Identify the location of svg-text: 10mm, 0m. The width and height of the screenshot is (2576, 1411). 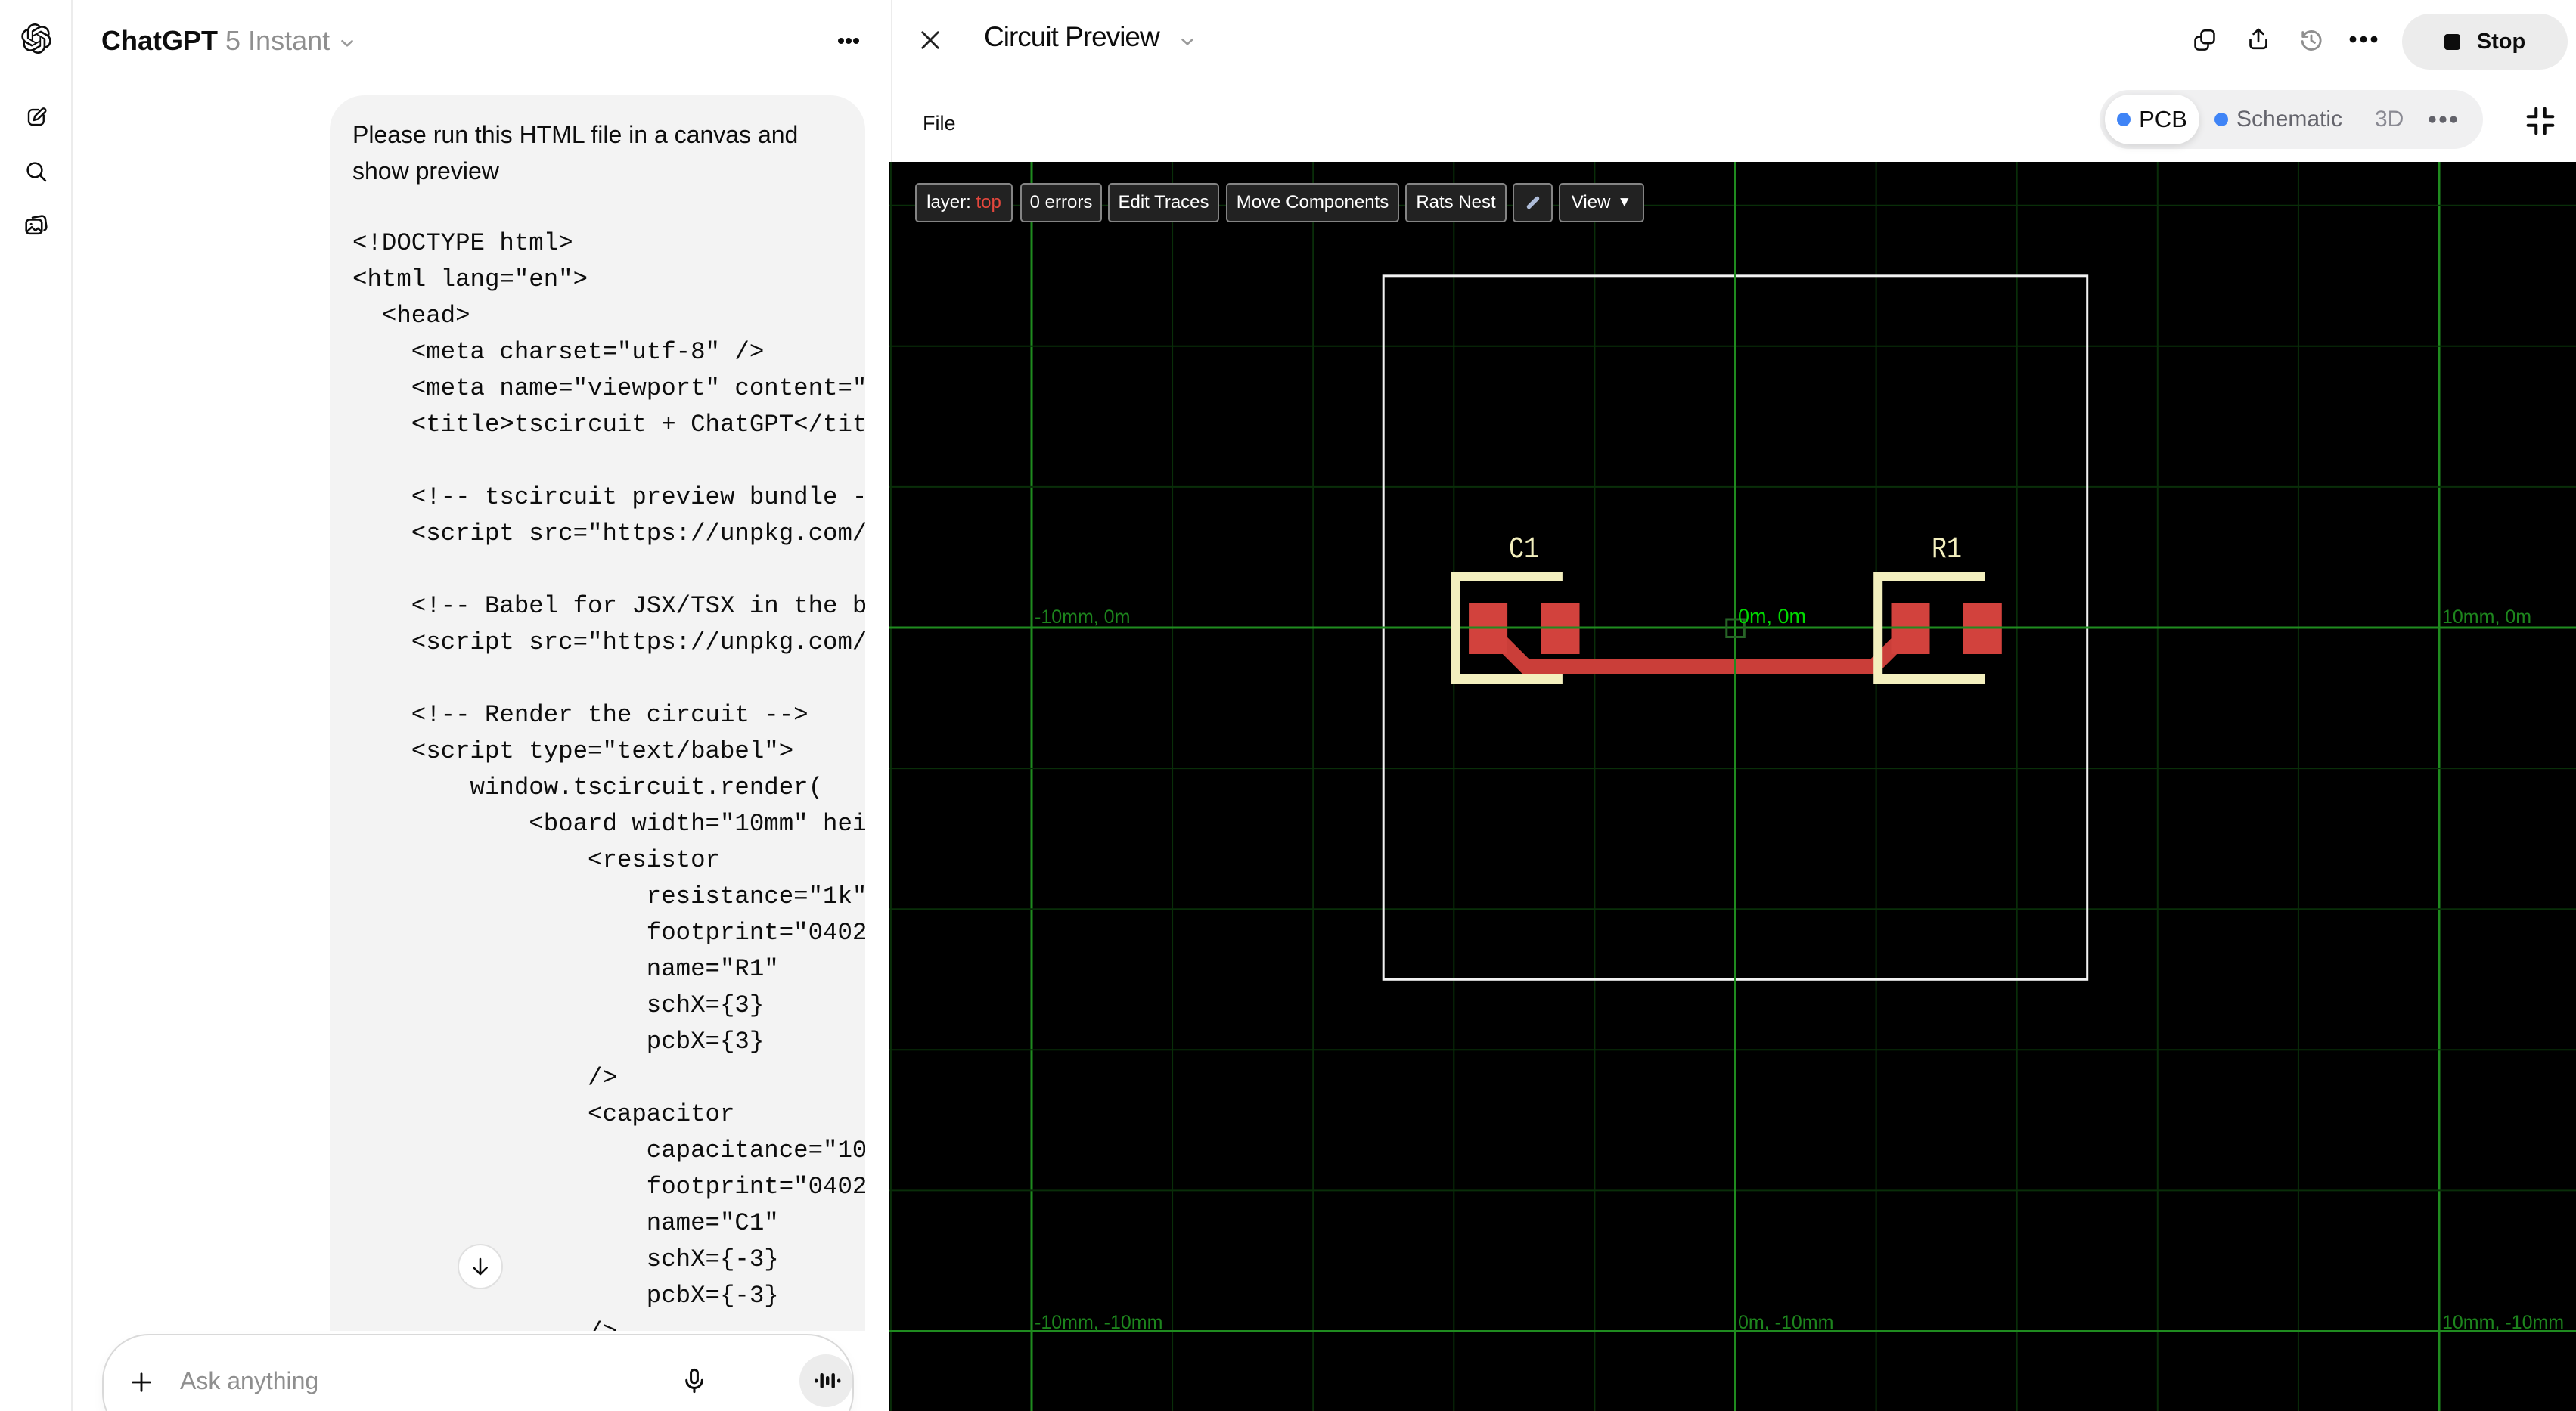
(2486, 617).